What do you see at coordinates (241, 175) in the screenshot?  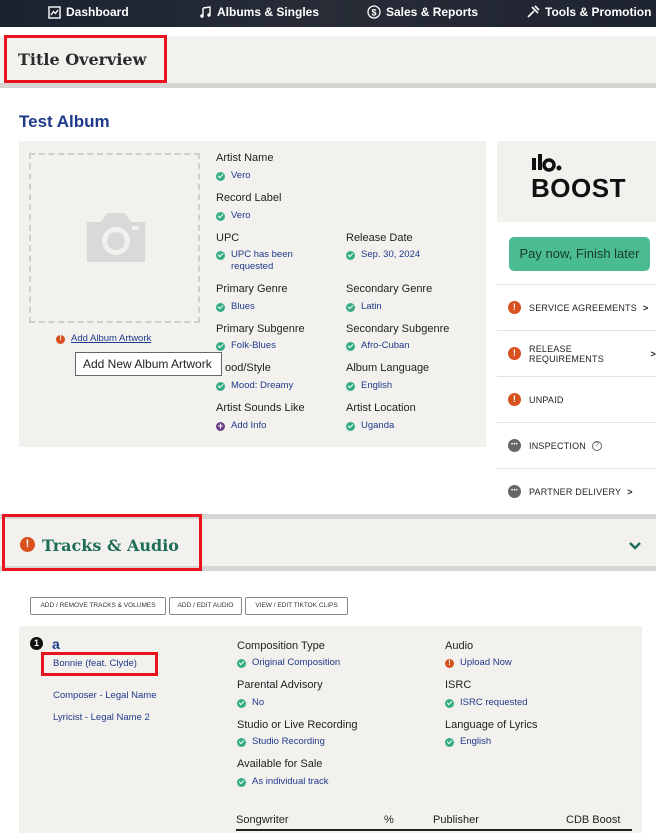 I see `artist-name-text: Vero` at bounding box center [241, 175].